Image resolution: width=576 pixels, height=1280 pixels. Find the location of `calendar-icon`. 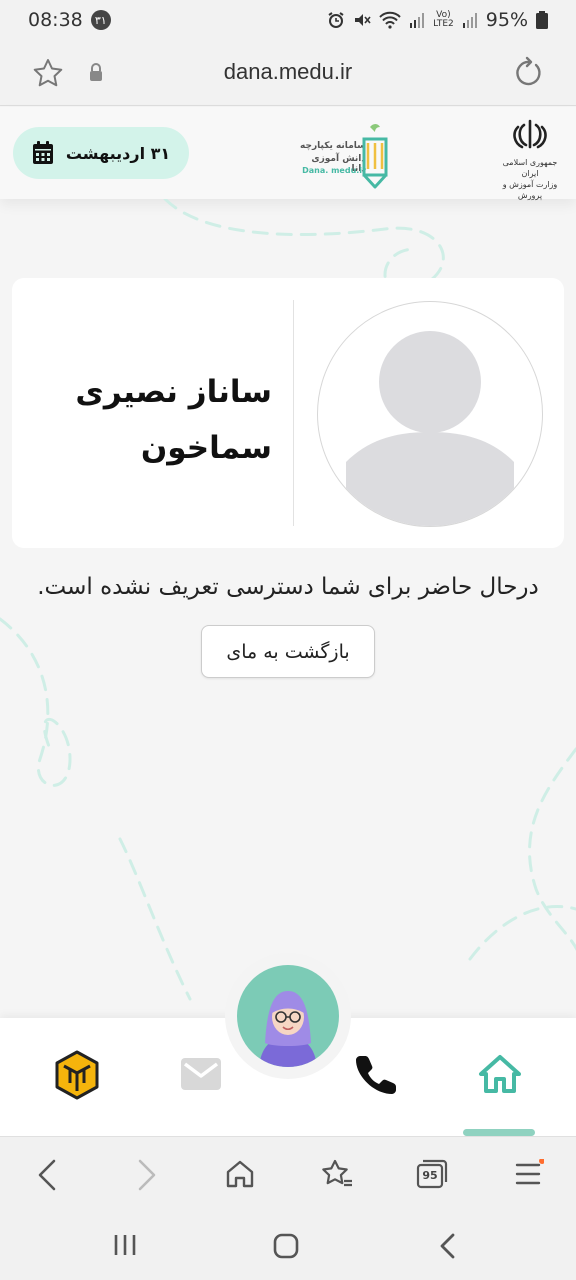

calendar-icon is located at coordinates (42, 152).